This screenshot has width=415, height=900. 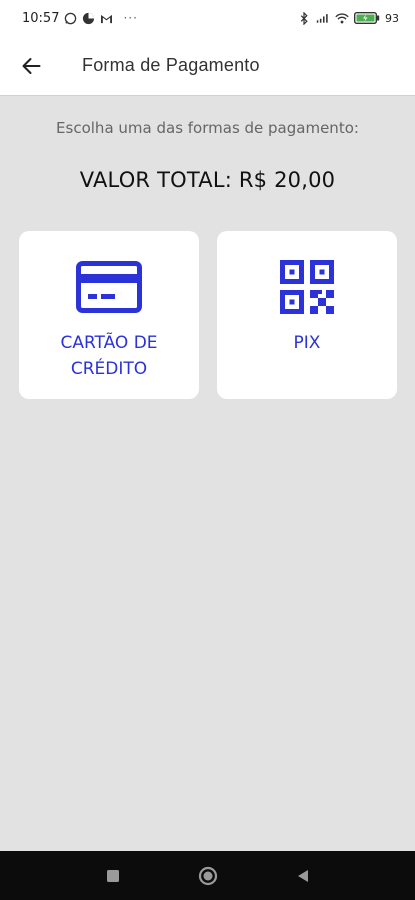 What do you see at coordinates (130, 18) in the screenshot?
I see `more-notifications: ···` at bounding box center [130, 18].